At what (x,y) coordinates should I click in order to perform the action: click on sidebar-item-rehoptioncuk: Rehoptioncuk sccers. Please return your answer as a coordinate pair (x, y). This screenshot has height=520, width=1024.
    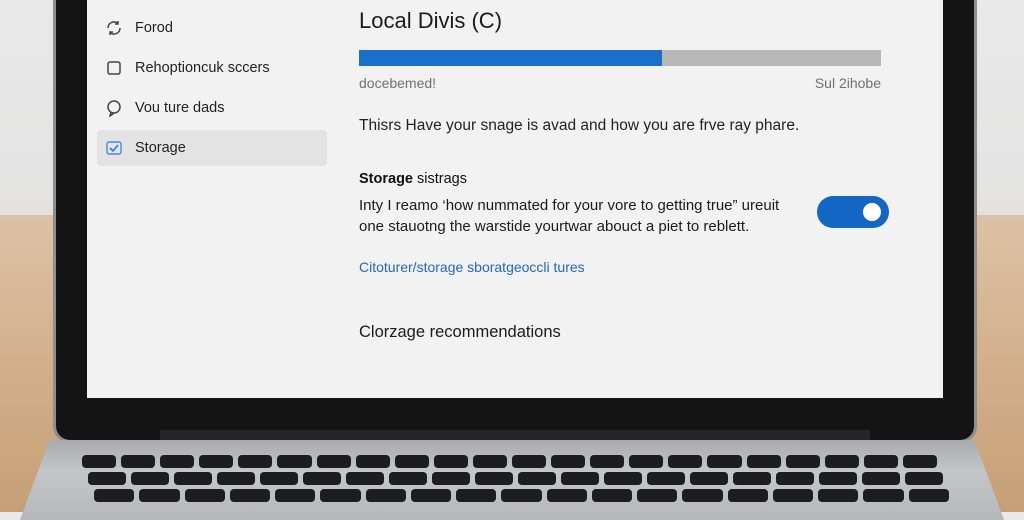
    Looking at the image, I should click on (212, 68).